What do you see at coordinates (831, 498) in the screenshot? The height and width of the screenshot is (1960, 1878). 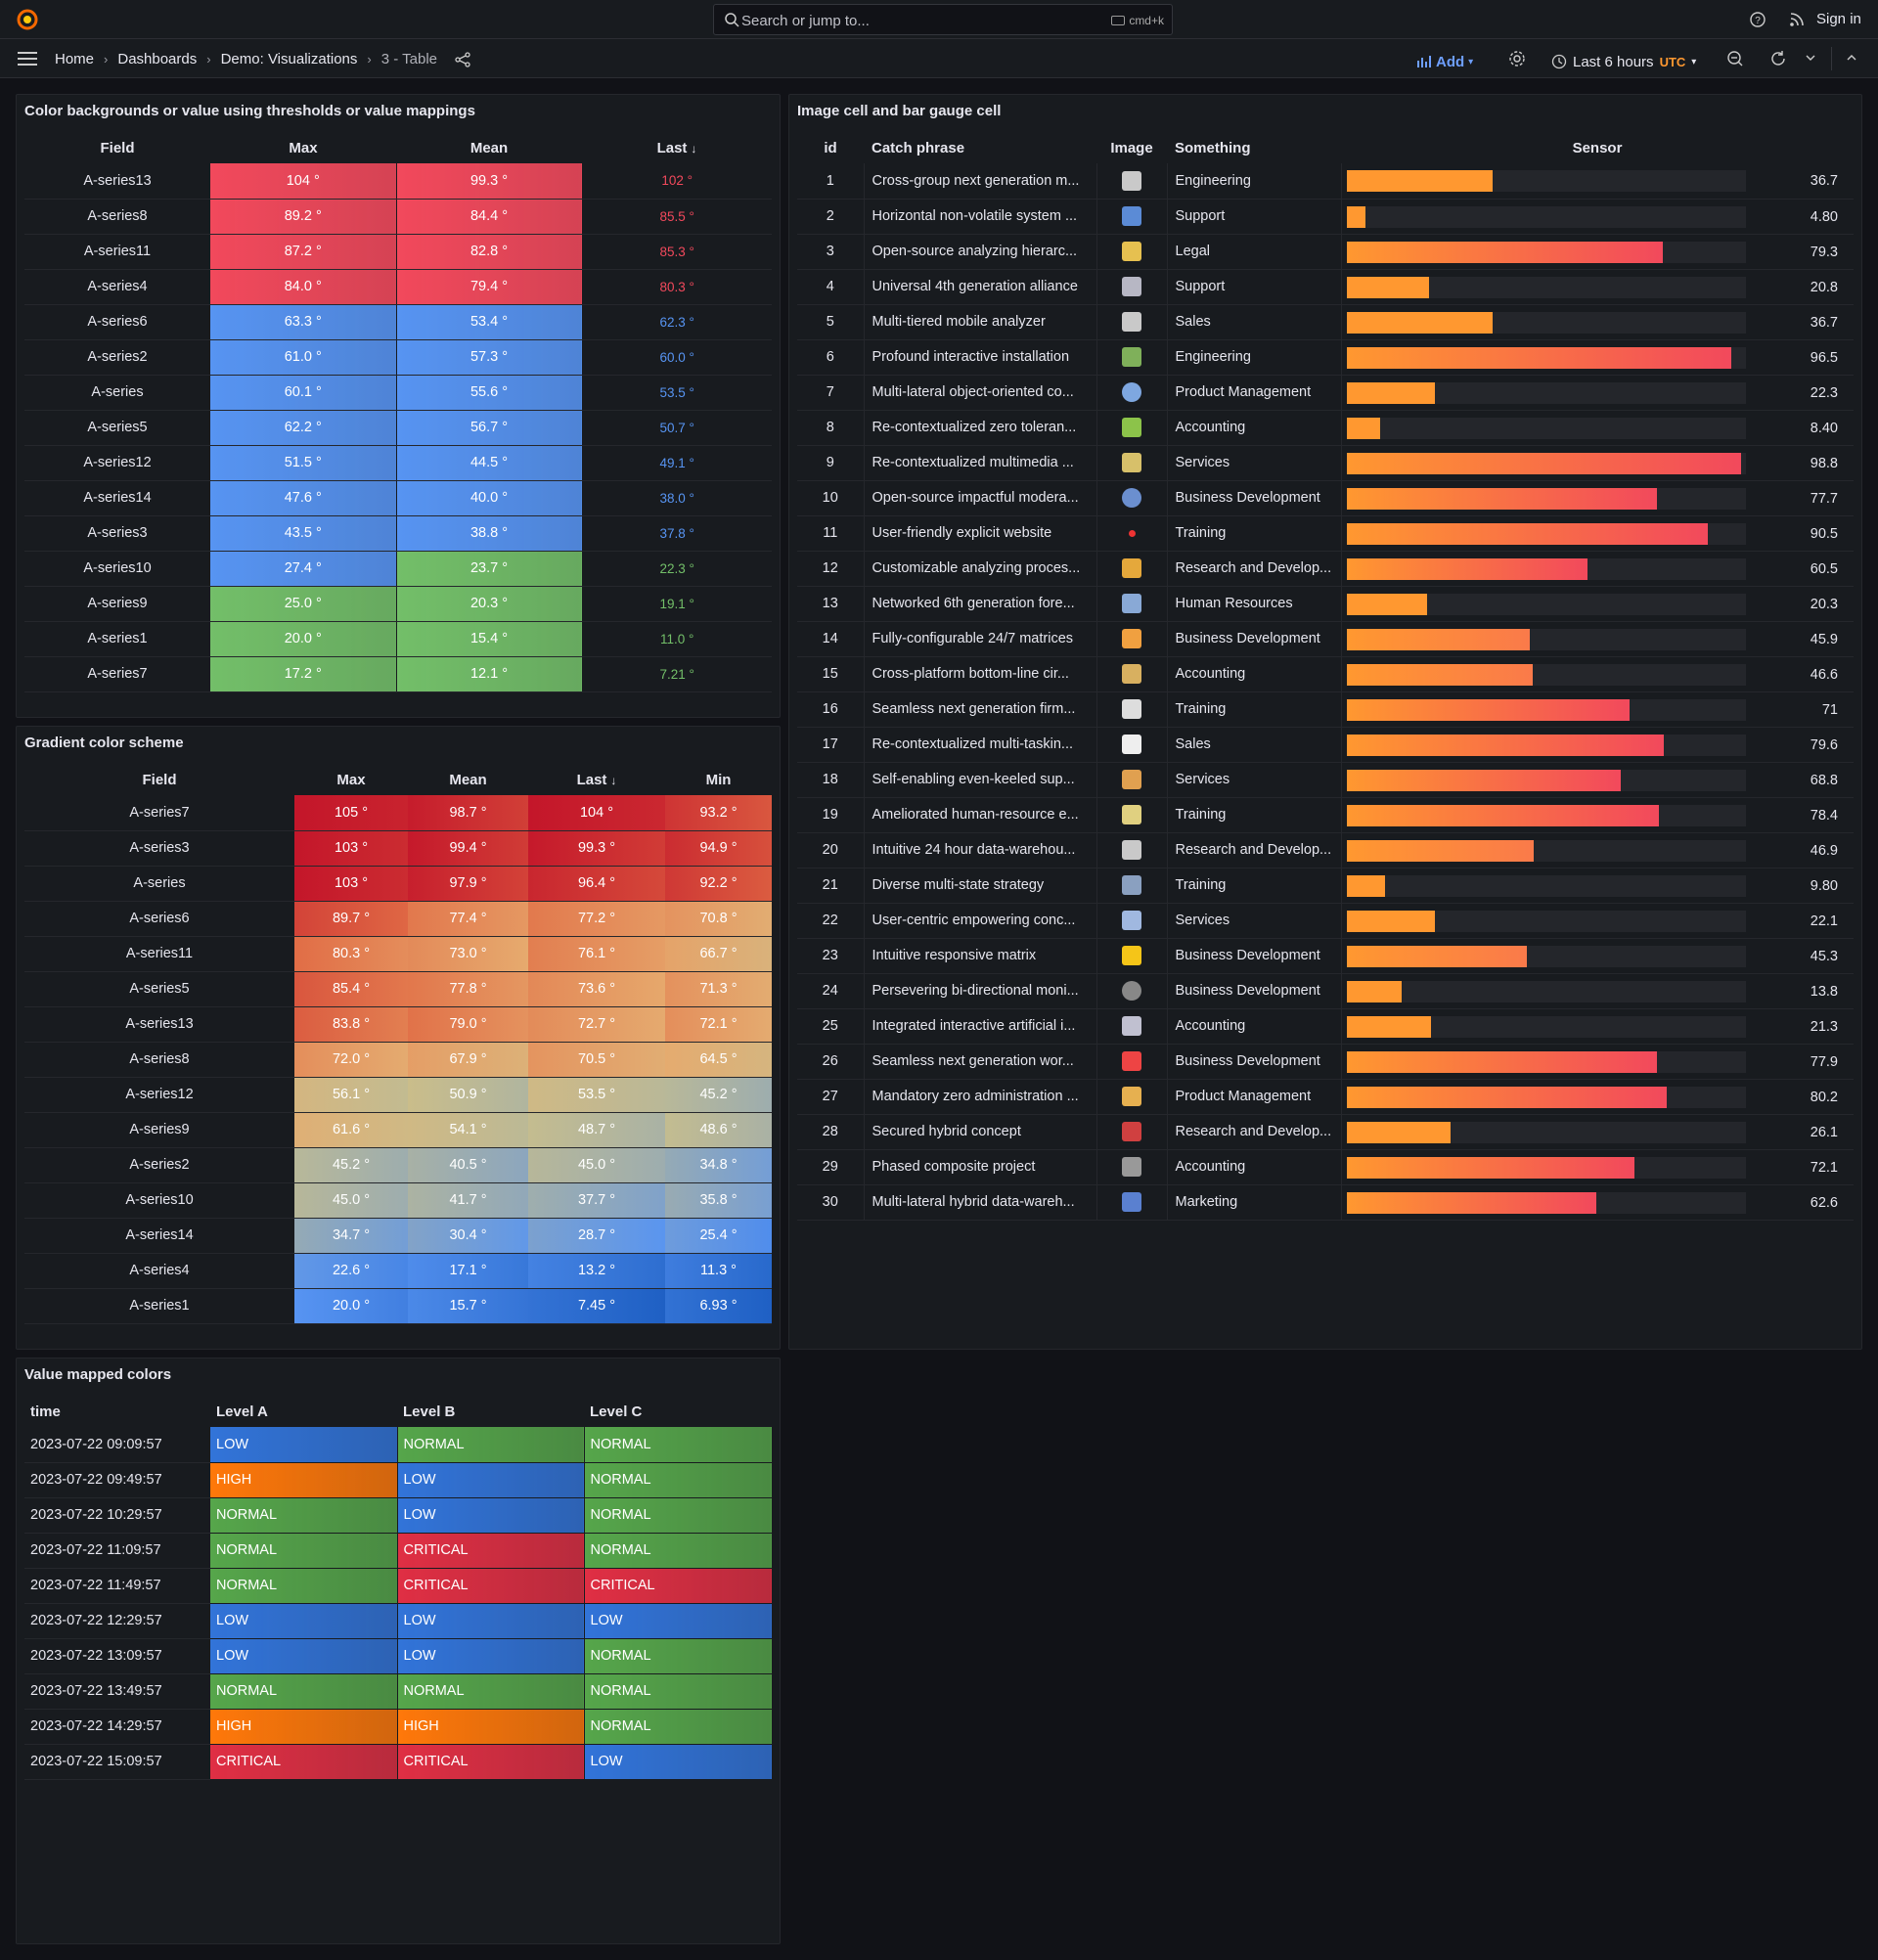 I see `id-cell: 10` at bounding box center [831, 498].